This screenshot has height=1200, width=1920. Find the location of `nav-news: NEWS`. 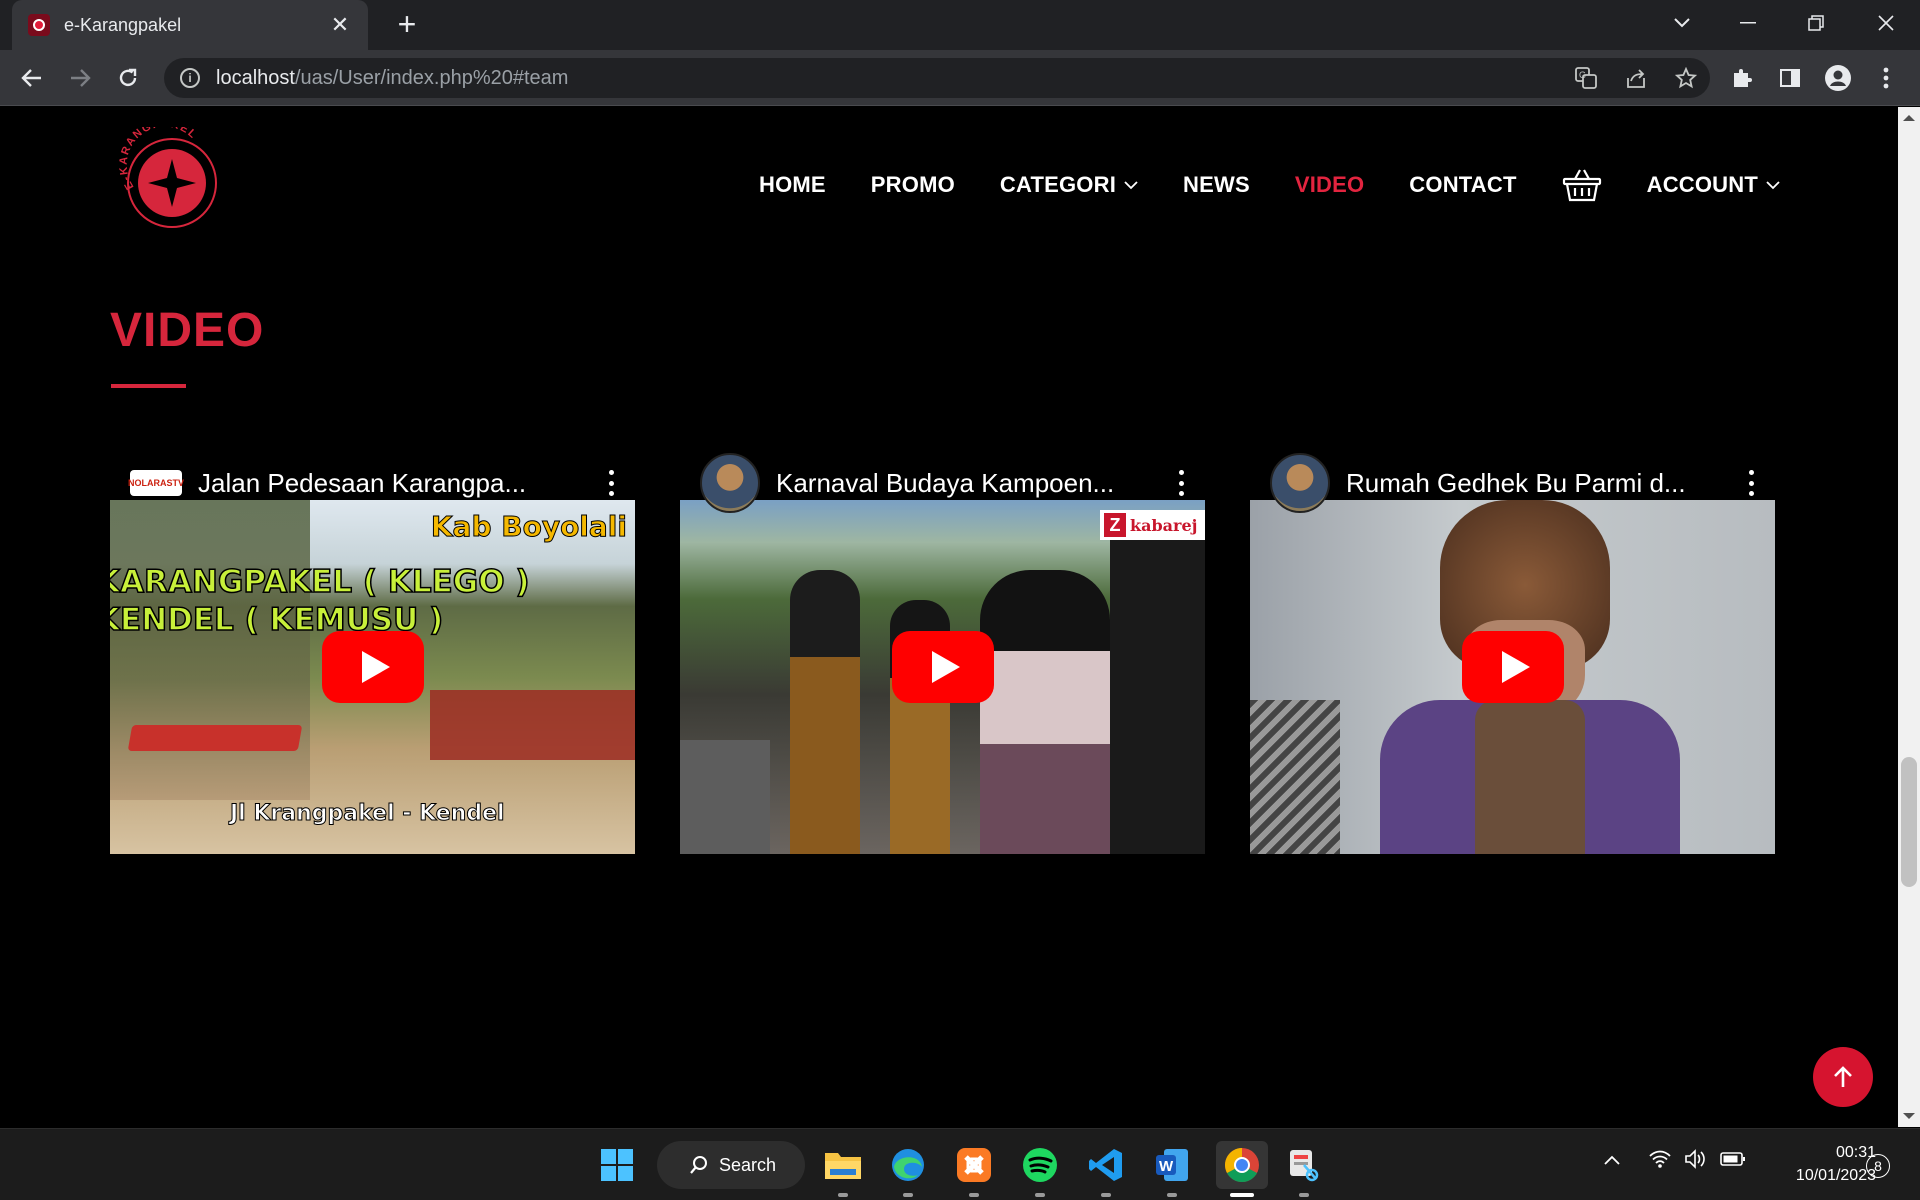

nav-news: NEWS is located at coordinates (1216, 185).